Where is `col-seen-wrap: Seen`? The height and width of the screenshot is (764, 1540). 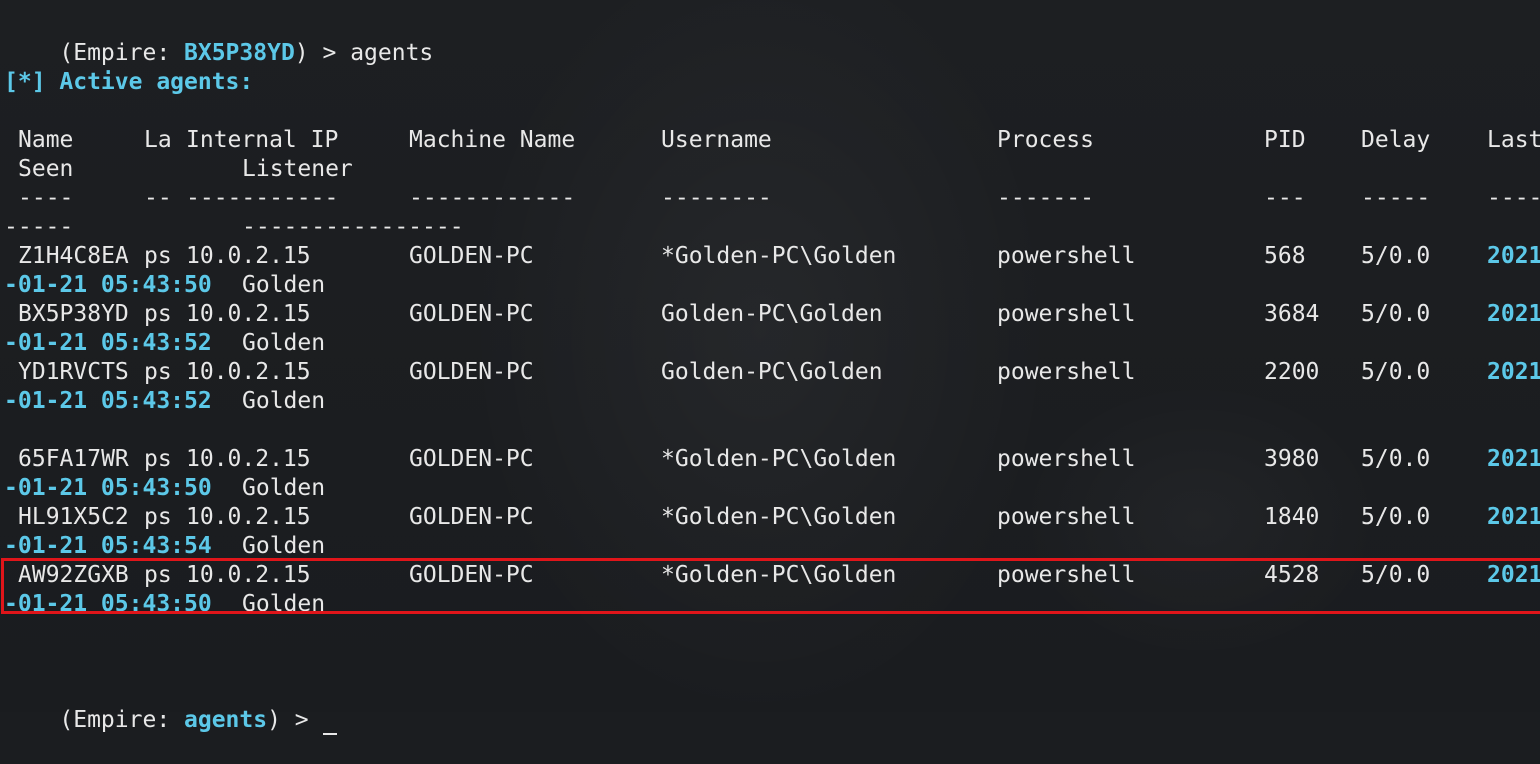 col-seen-wrap: Seen is located at coordinates (46, 169).